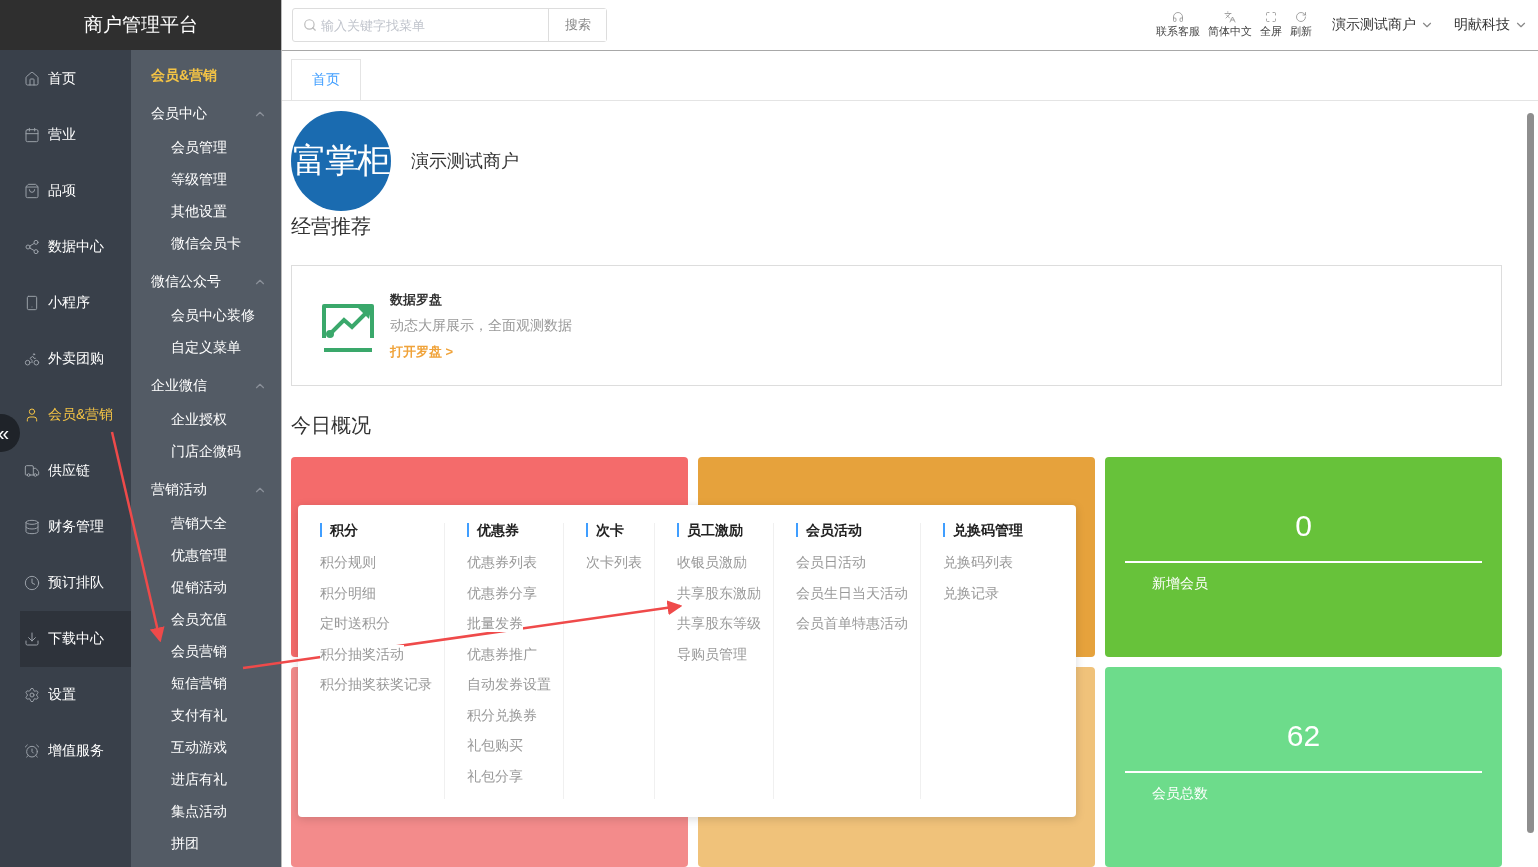 Image resolution: width=1538 pixels, height=867 pixels. I want to click on search-field: 输入关键字找菜单 搜索, so click(449, 25).